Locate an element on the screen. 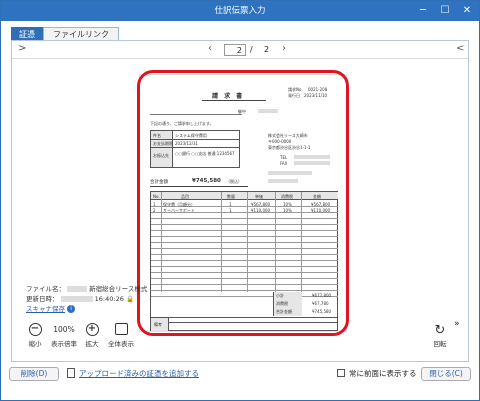 The height and width of the screenshot is (401, 480). zoom-in-button: + 拡大 is located at coordinates (92, 335).